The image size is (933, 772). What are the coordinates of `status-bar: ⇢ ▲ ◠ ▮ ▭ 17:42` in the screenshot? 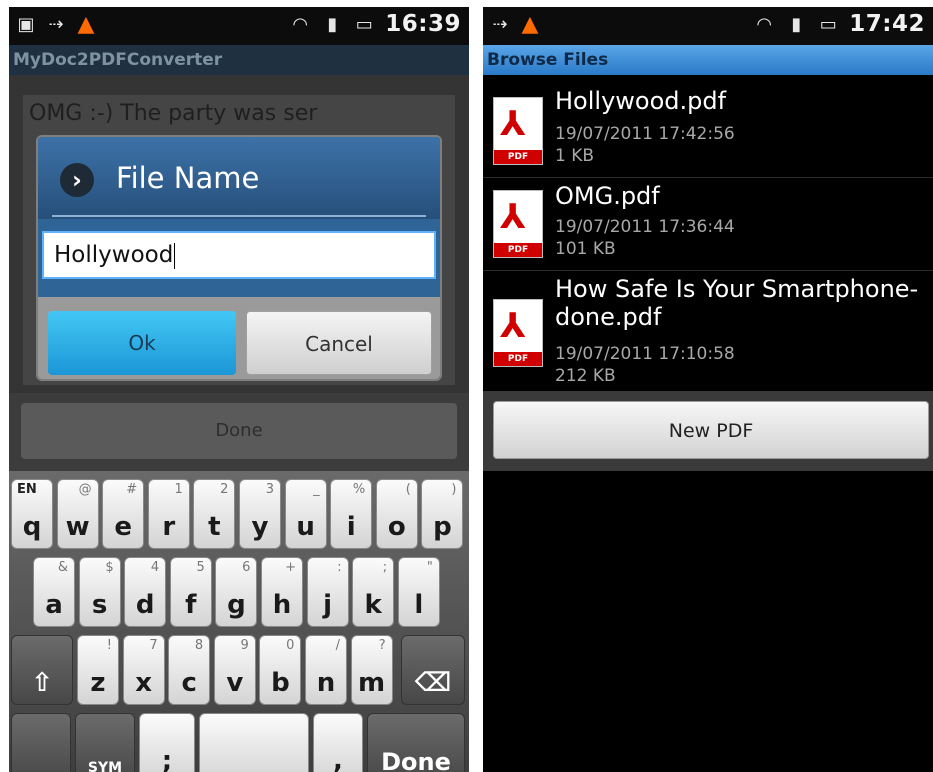 It's located at (708, 26).